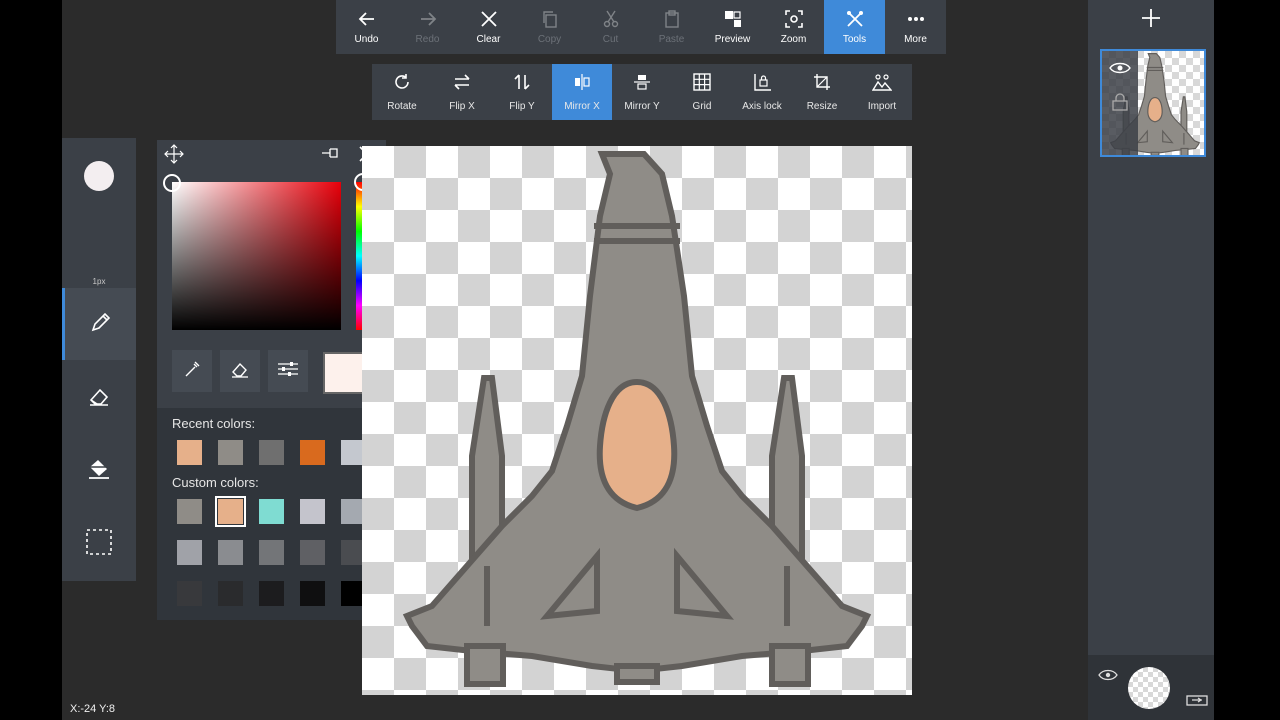 The image size is (1280, 720). Describe the element at coordinates (1149, 688) in the screenshot. I see `background-color-swatch` at that location.